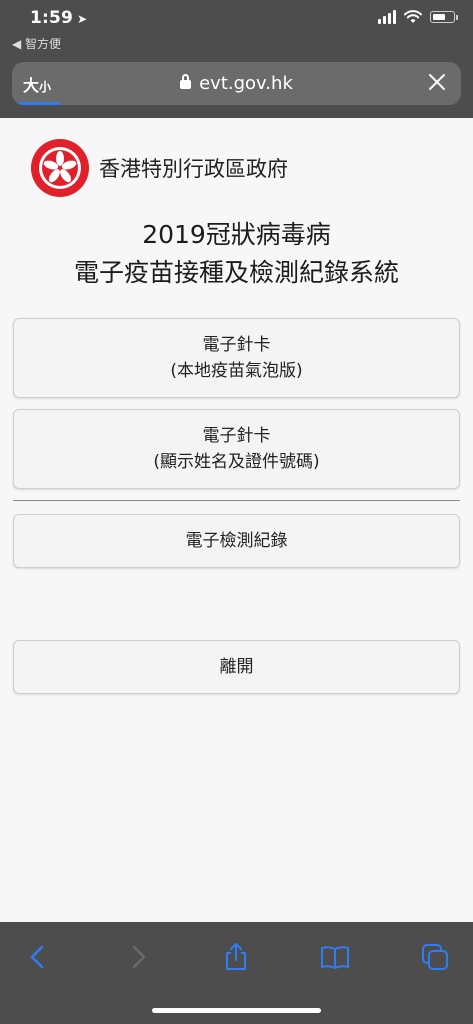  Describe the element at coordinates (435, 957) in the screenshot. I see `tabs-icon` at that location.